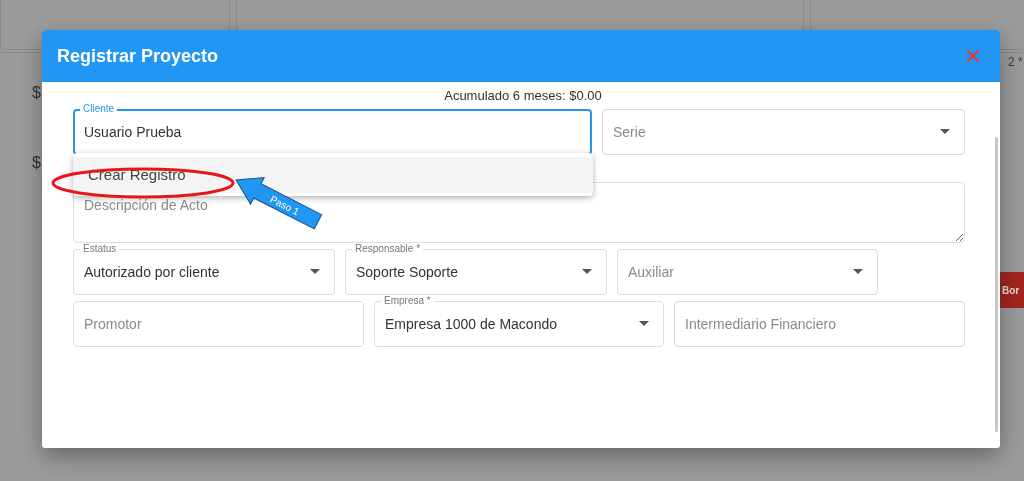 The height and width of the screenshot is (481, 1024). I want to click on dialog-title: Registrar Proyecto, so click(138, 56).